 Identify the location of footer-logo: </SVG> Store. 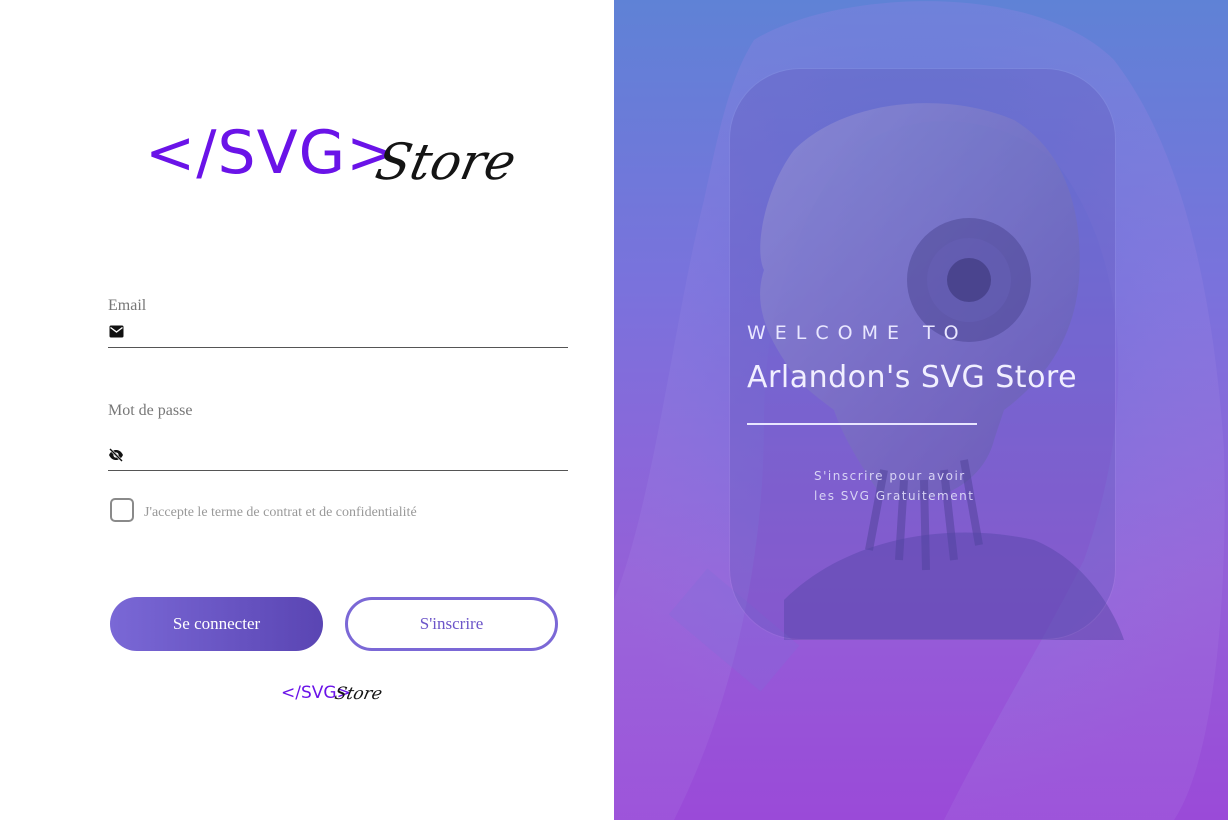
(336, 700).